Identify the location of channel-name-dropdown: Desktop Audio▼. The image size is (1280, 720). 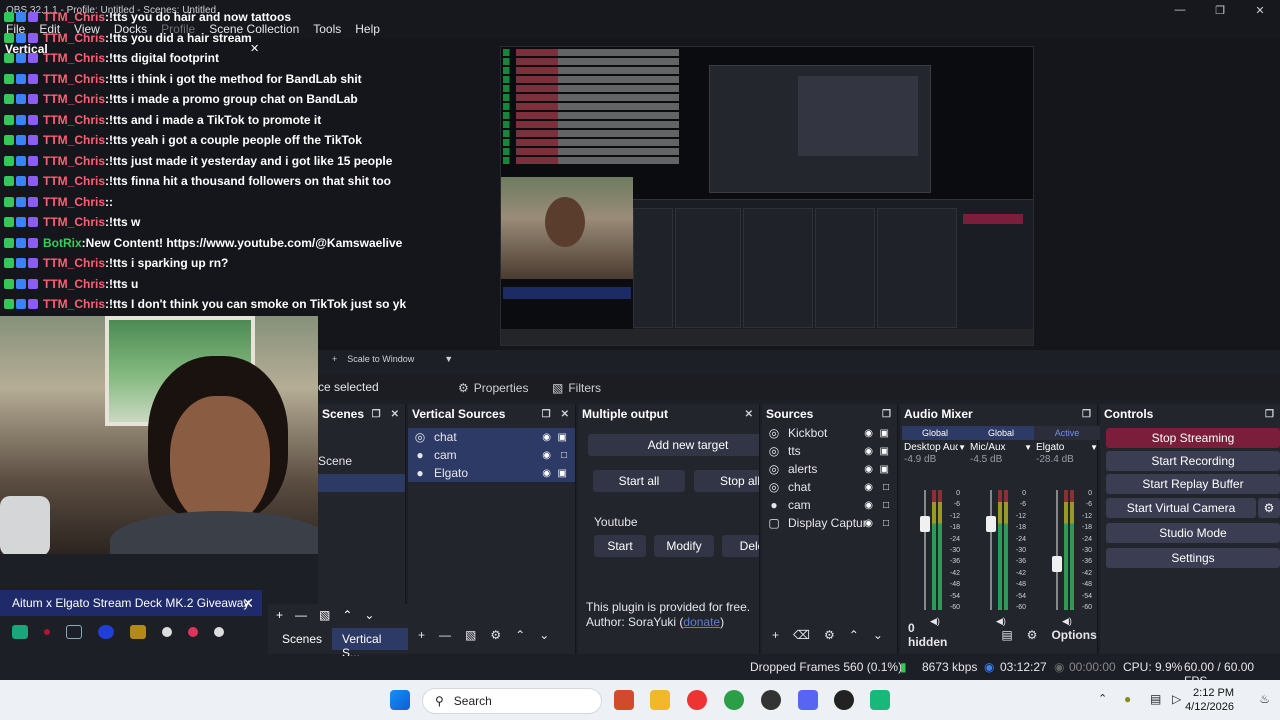
(935, 447).